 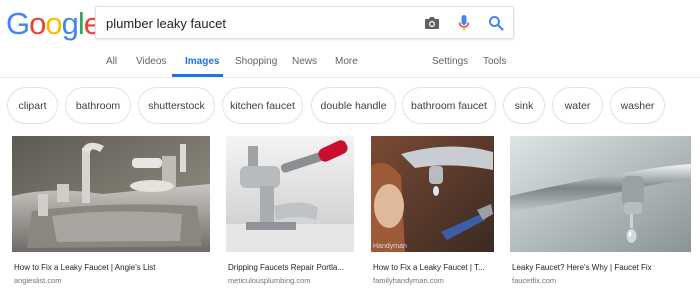 I want to click on result-source: familyhandyman.com, so click(x=408, y=280).